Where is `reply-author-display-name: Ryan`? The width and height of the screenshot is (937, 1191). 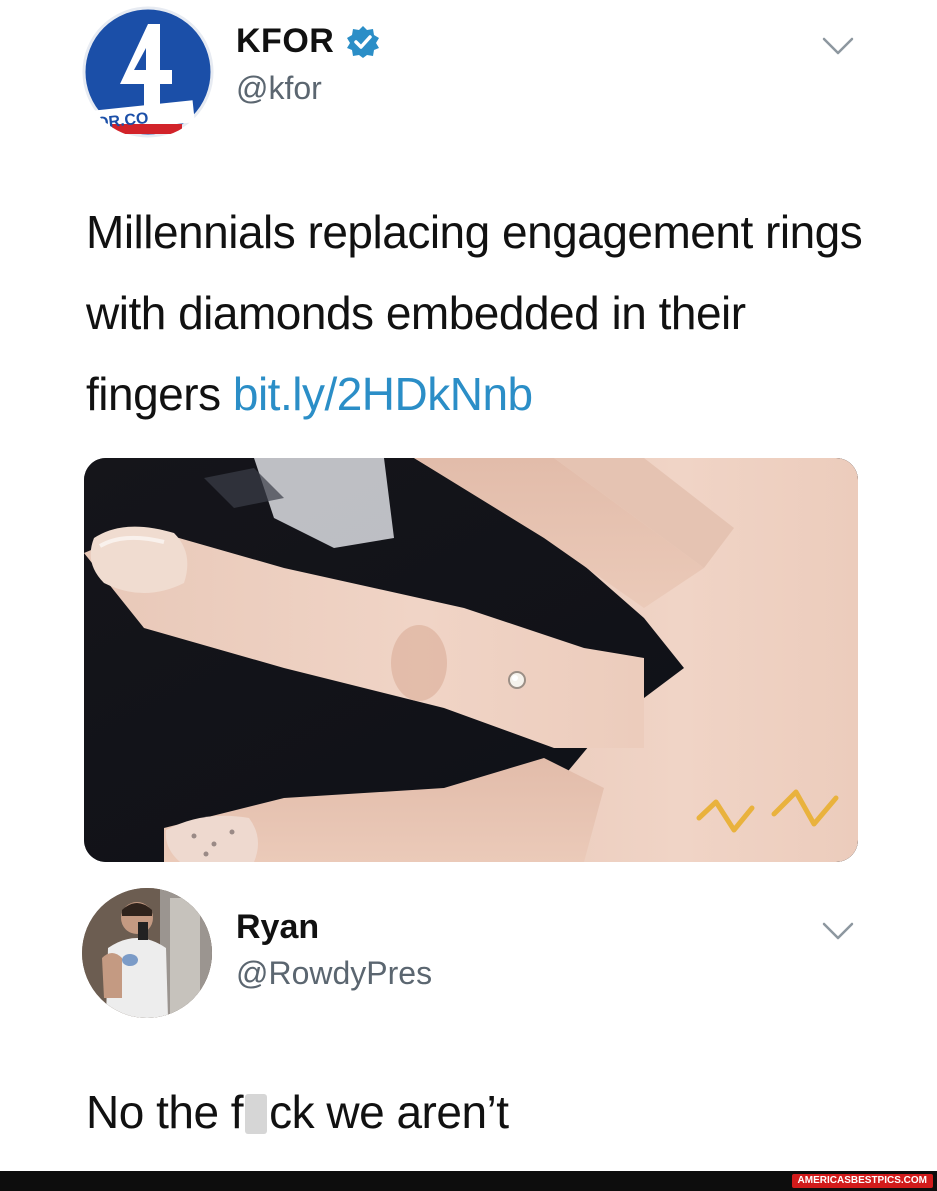
reply-author-display-name: Ryan is located at coordinates (277, 927).